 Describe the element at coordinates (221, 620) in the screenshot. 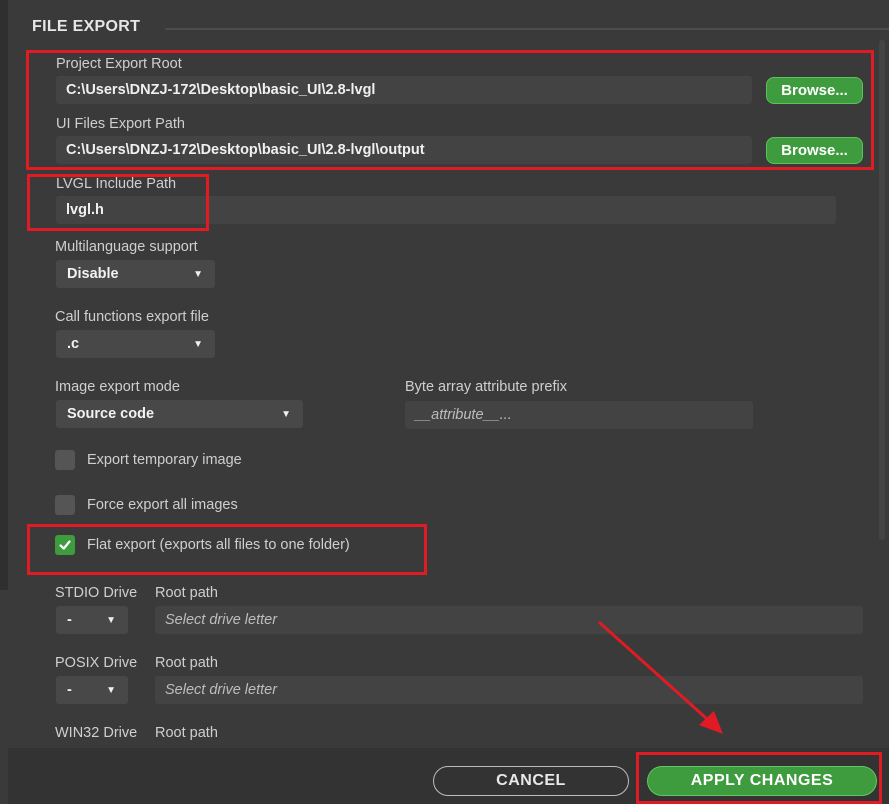

I see `stdio-root-path-placeholder: Select drive letter` at that location.